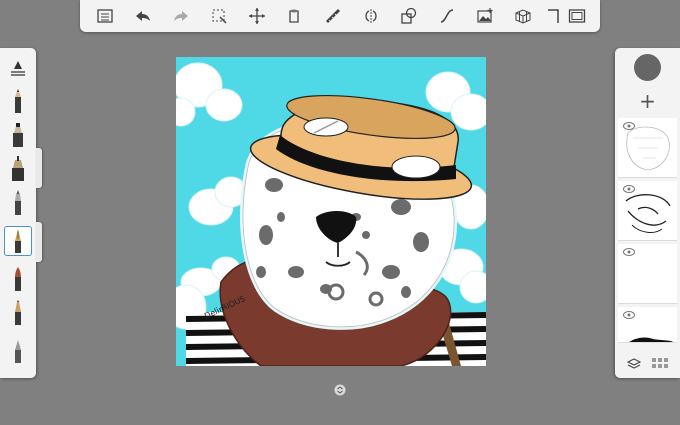 The width and height of the screenshot is (680, 425). What do you see at coordinates (39, 168) in the screenshot?
I see `brush-size-slider` at bounding box center [39, 168].